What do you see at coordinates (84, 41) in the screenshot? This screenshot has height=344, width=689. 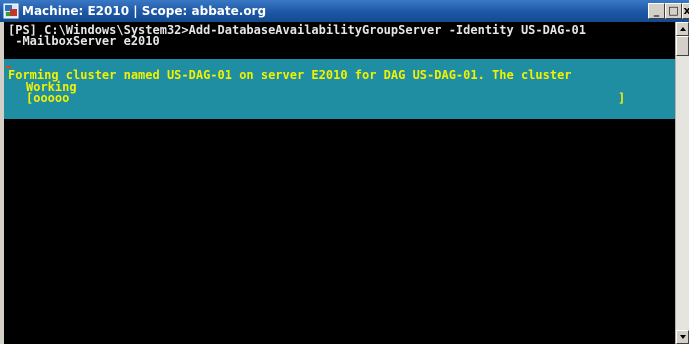 I see `command-continuation-line: -MailboxServer e2010` at bounding box center [84, 41].